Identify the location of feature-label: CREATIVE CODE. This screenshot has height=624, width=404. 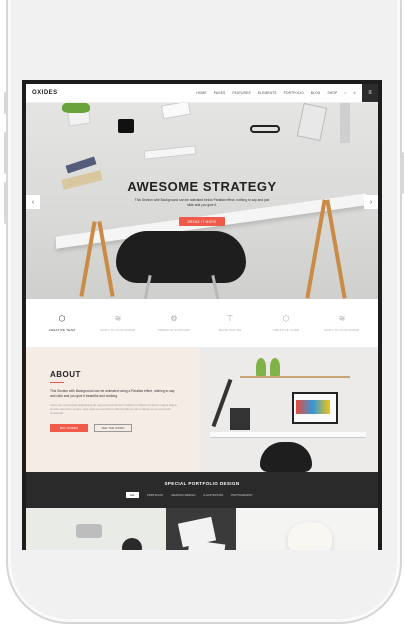
(286, 330).